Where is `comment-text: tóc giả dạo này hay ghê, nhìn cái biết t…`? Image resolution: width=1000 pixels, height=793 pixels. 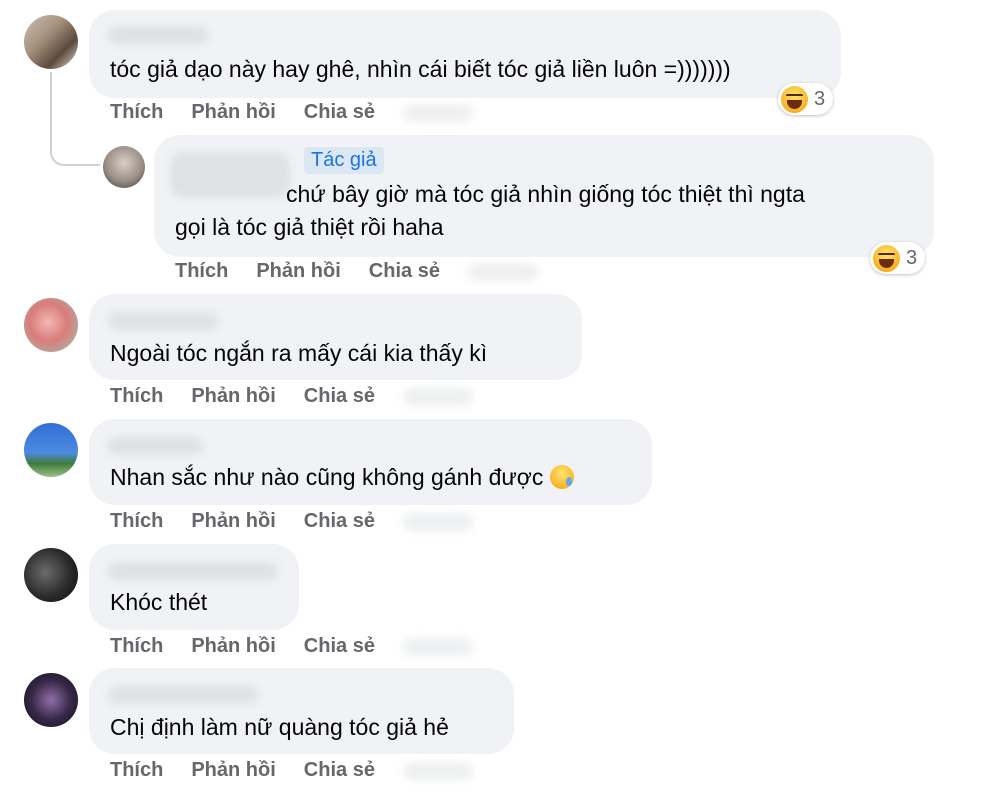
comment-text: tóc giả dạo này hay ghê, nhìn cái biết t… is located at coordinates (420, 69).